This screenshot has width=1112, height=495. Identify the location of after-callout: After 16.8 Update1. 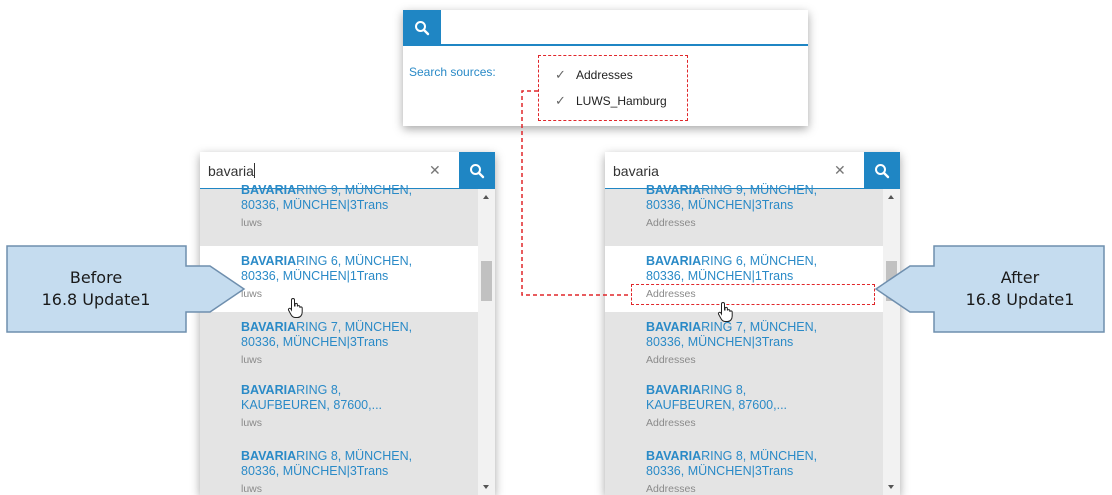
(990, 289).